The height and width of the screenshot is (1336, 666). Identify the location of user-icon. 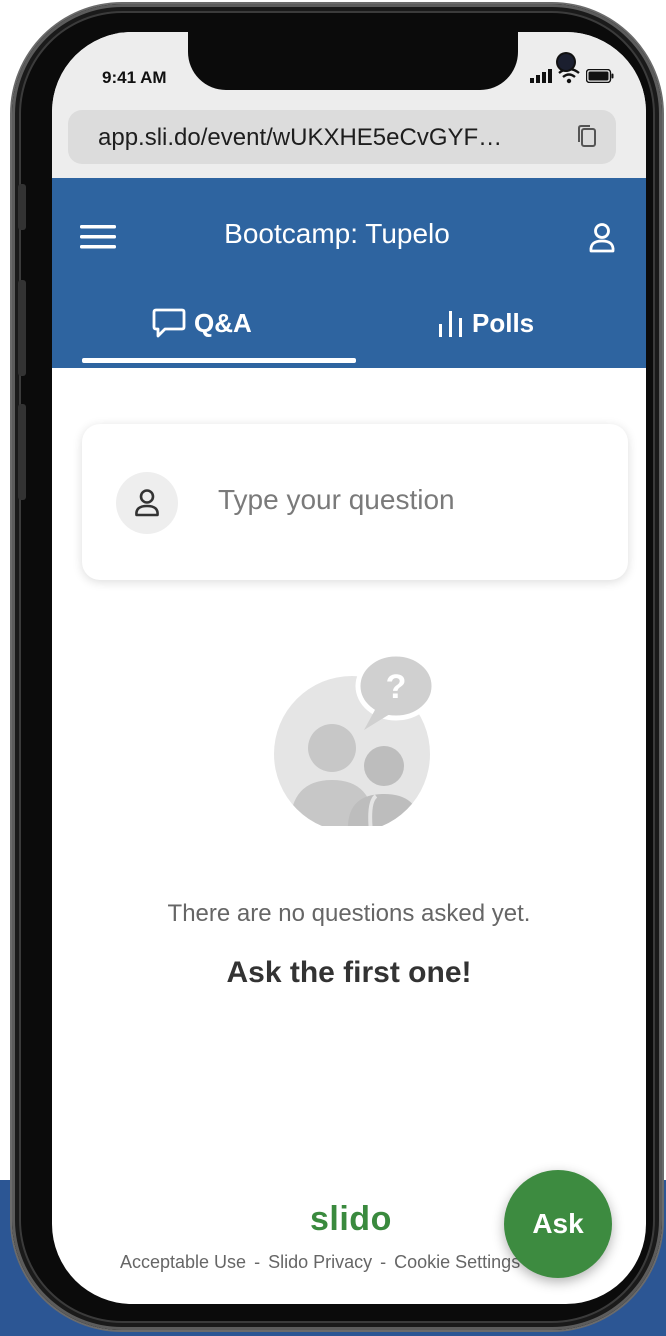
(147, 503).